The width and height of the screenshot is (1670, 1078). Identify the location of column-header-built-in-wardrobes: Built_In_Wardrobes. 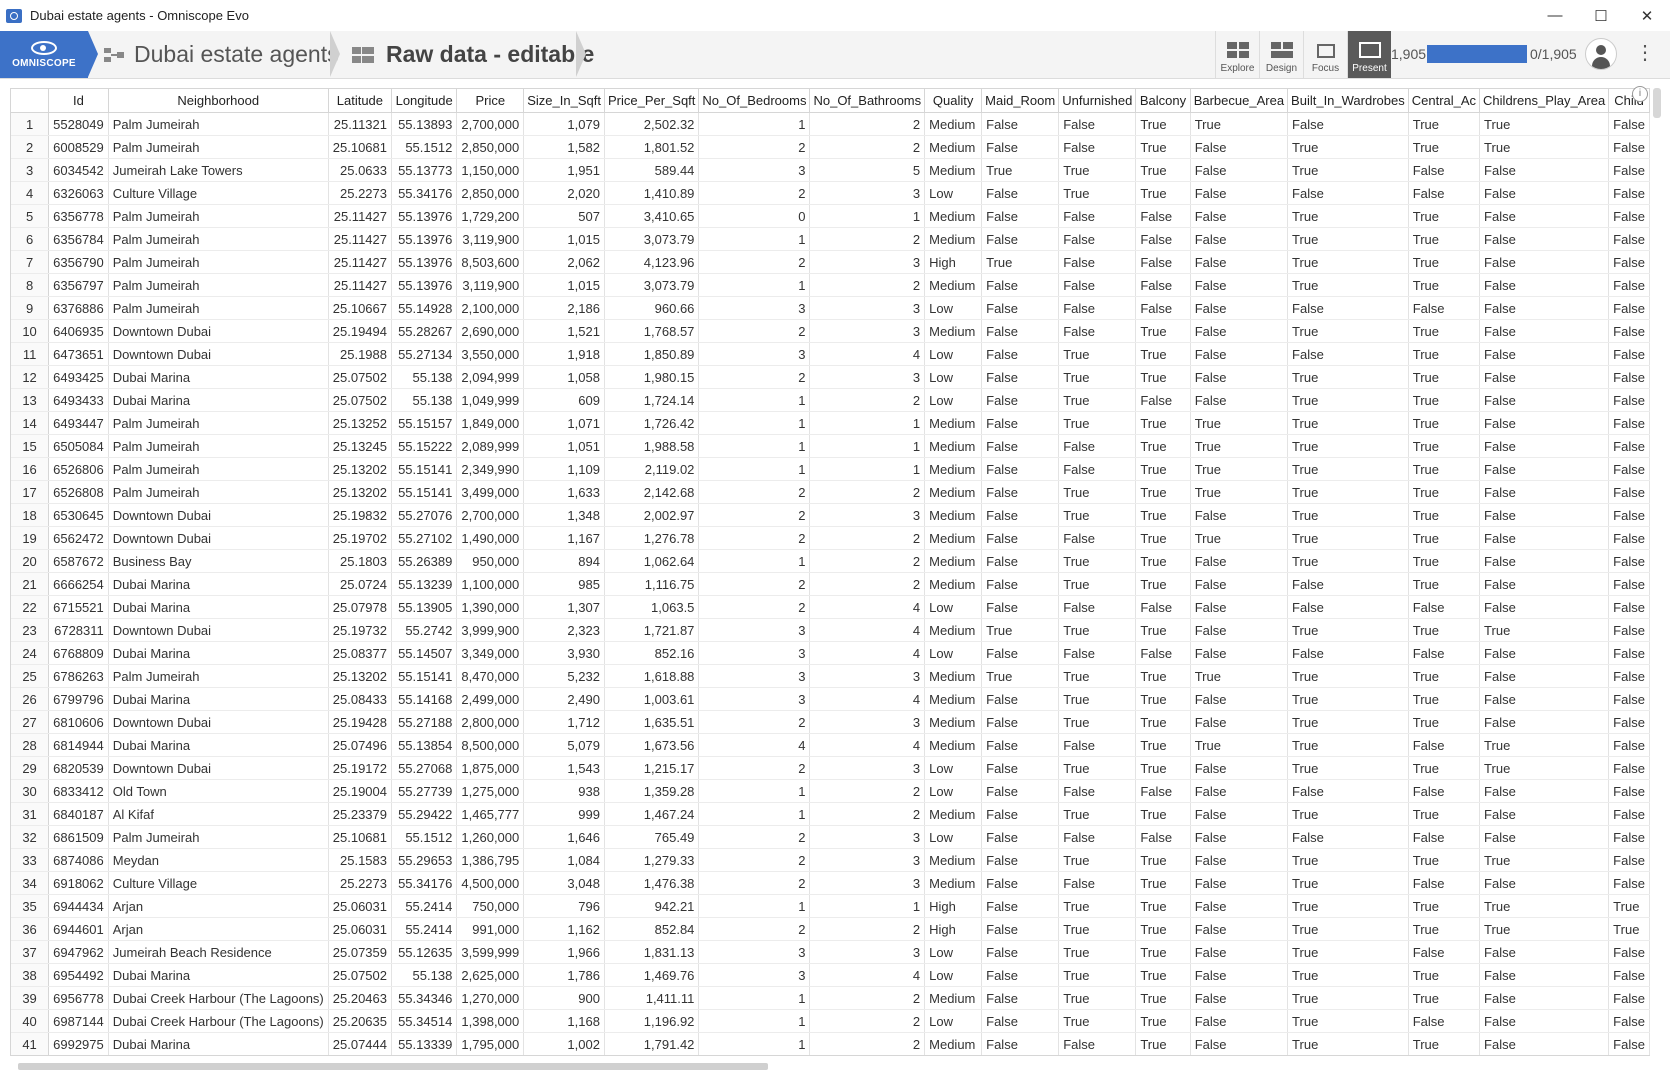
(1348, 101).